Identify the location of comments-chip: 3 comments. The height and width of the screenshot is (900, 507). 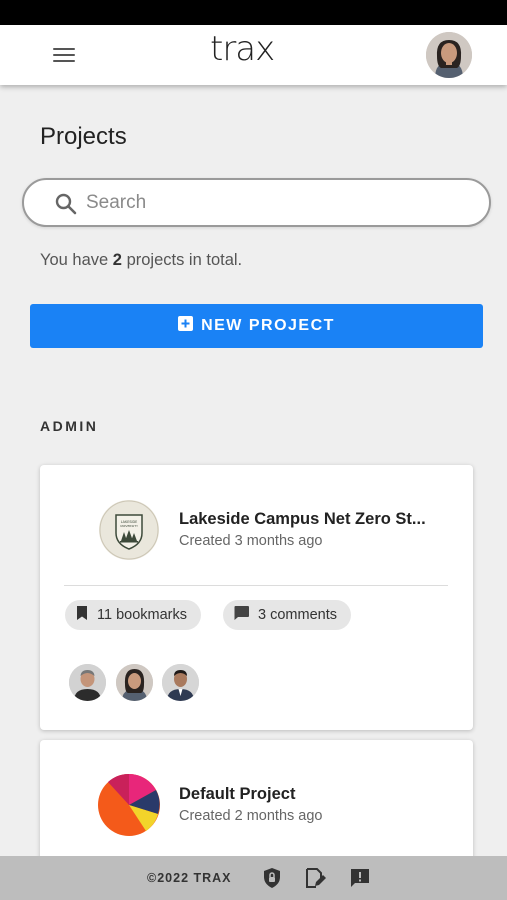
(287, 615).